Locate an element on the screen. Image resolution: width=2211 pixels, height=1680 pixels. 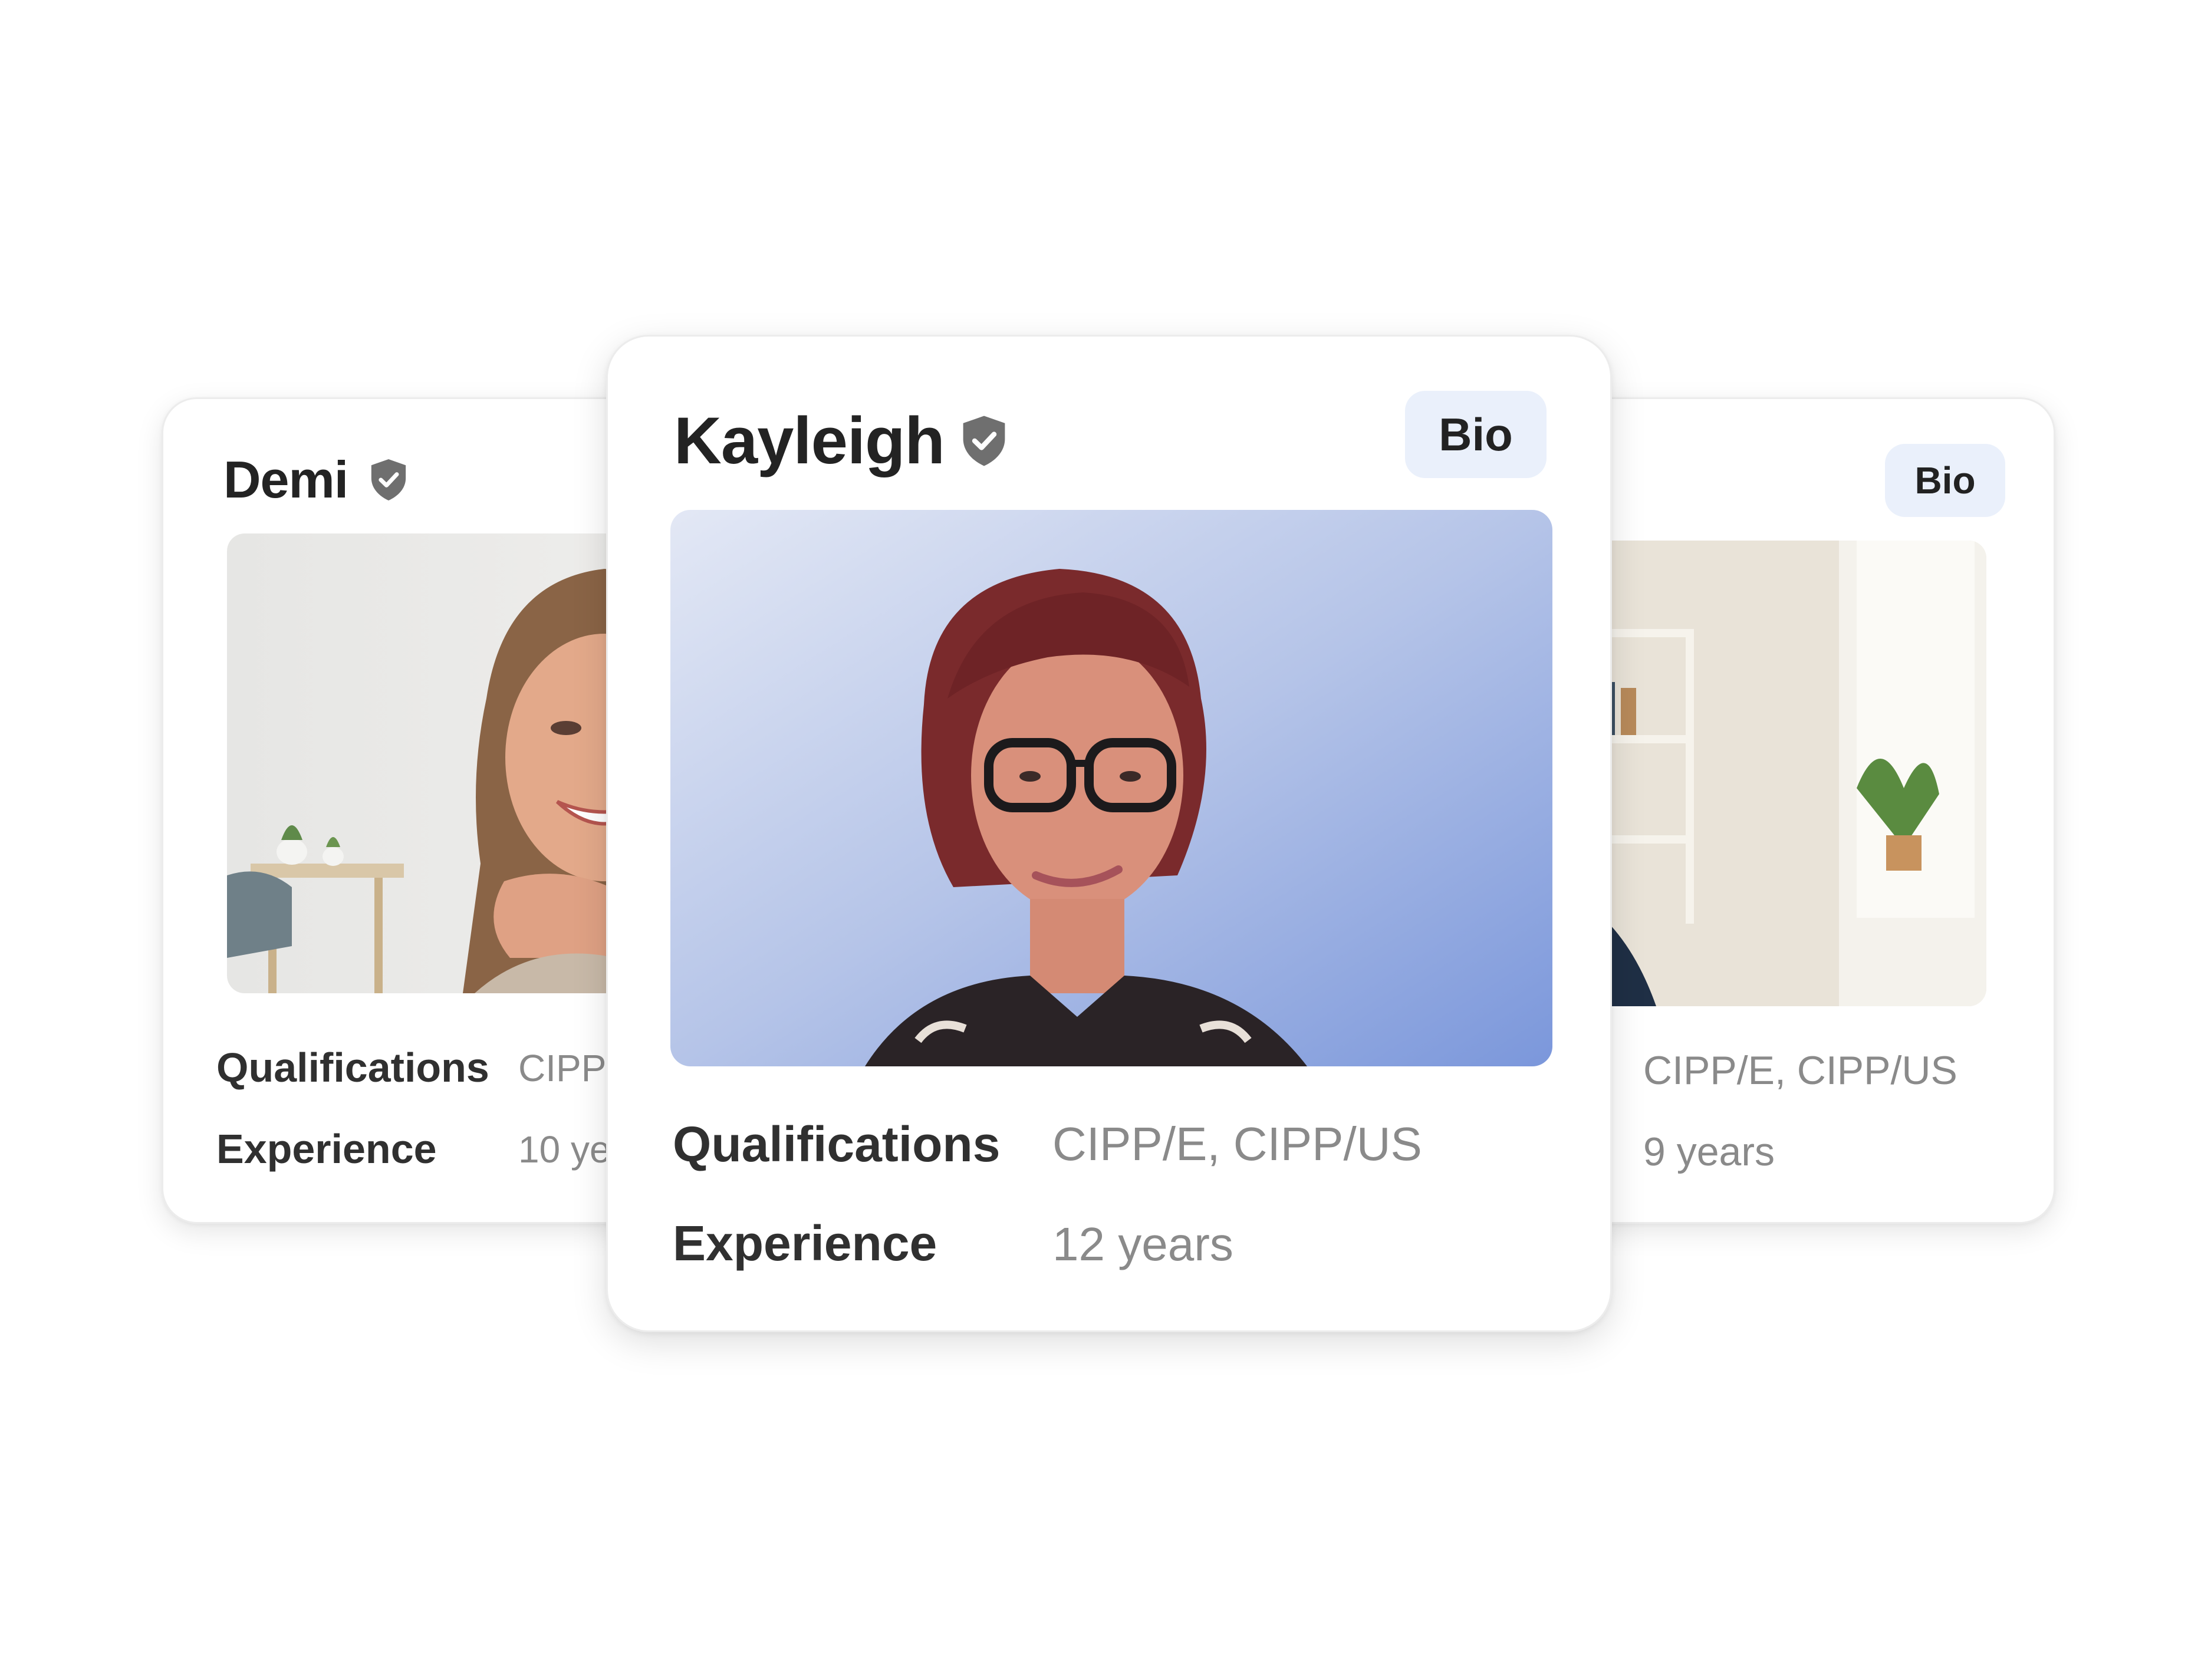
experience-value: 12 years is located at coordinates (1142, 1244).